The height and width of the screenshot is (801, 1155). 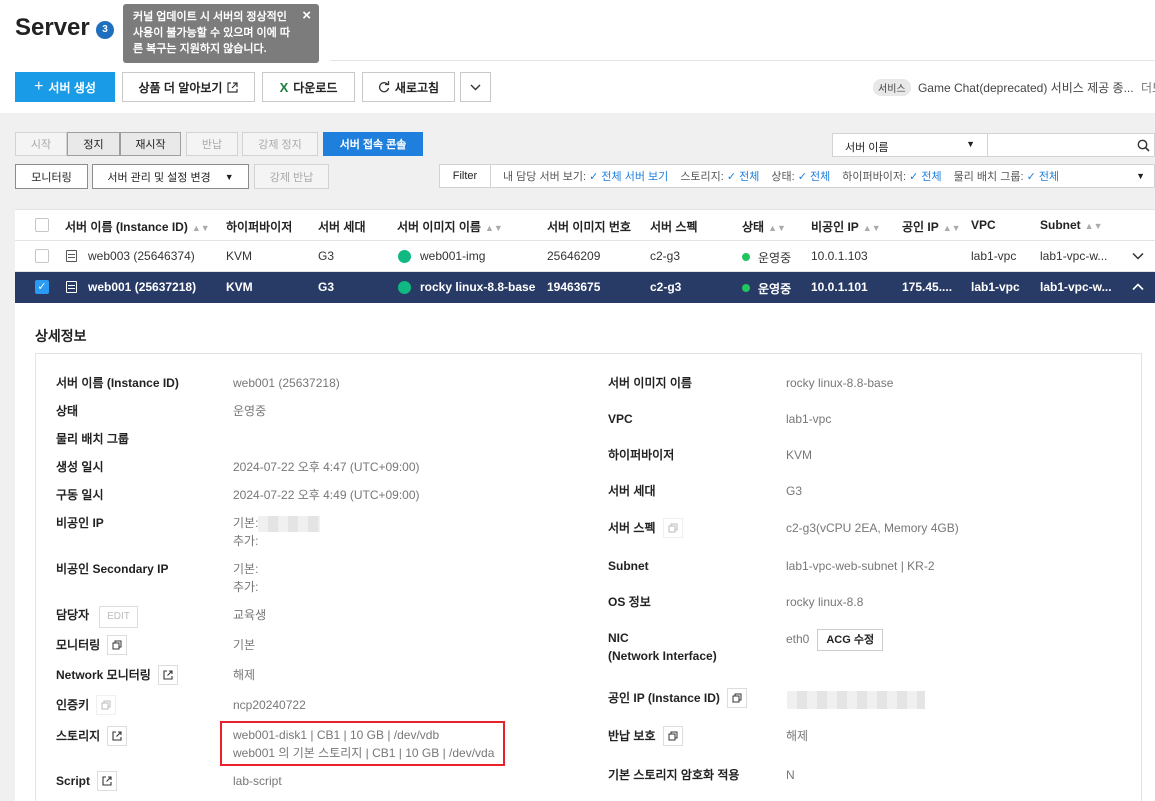 I want to click on refresh-button: 새로고침, so click(x=408, y=87).